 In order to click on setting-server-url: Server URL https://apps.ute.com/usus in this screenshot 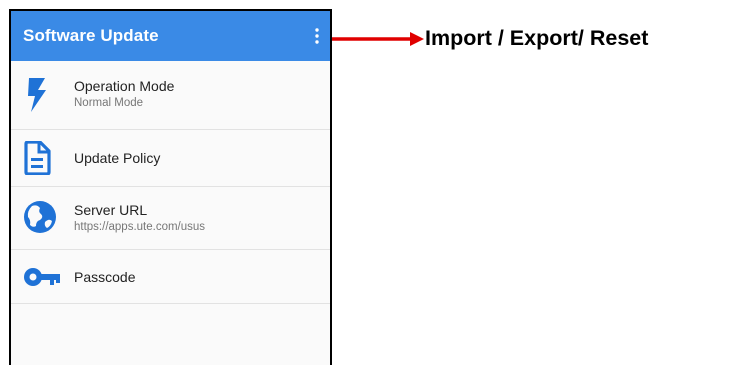, I will do `click(170, 218)`.